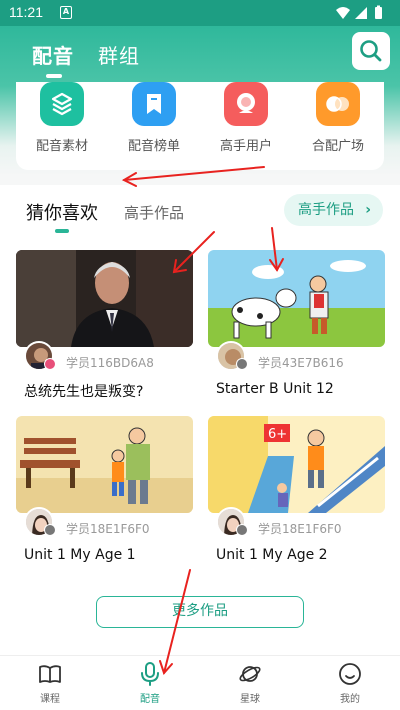 The width and height of the screenshot is (400, 710). I want to click on book-icon, so click(50, 674).